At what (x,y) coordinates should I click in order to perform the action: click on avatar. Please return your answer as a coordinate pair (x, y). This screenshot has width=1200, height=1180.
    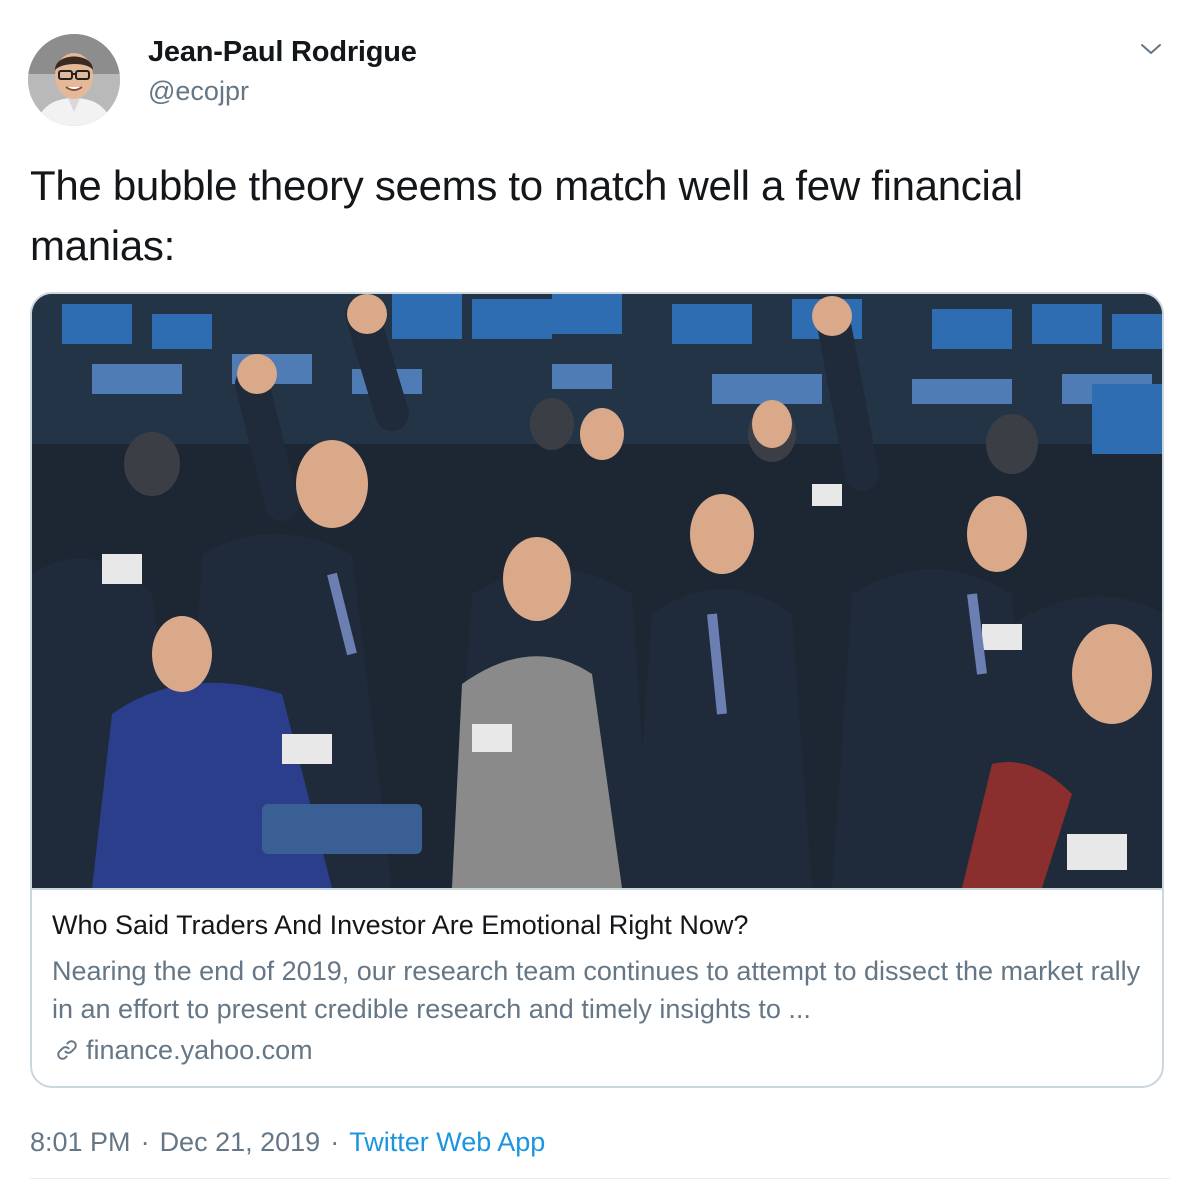
    Looking at the image, I should click on (74, 80).